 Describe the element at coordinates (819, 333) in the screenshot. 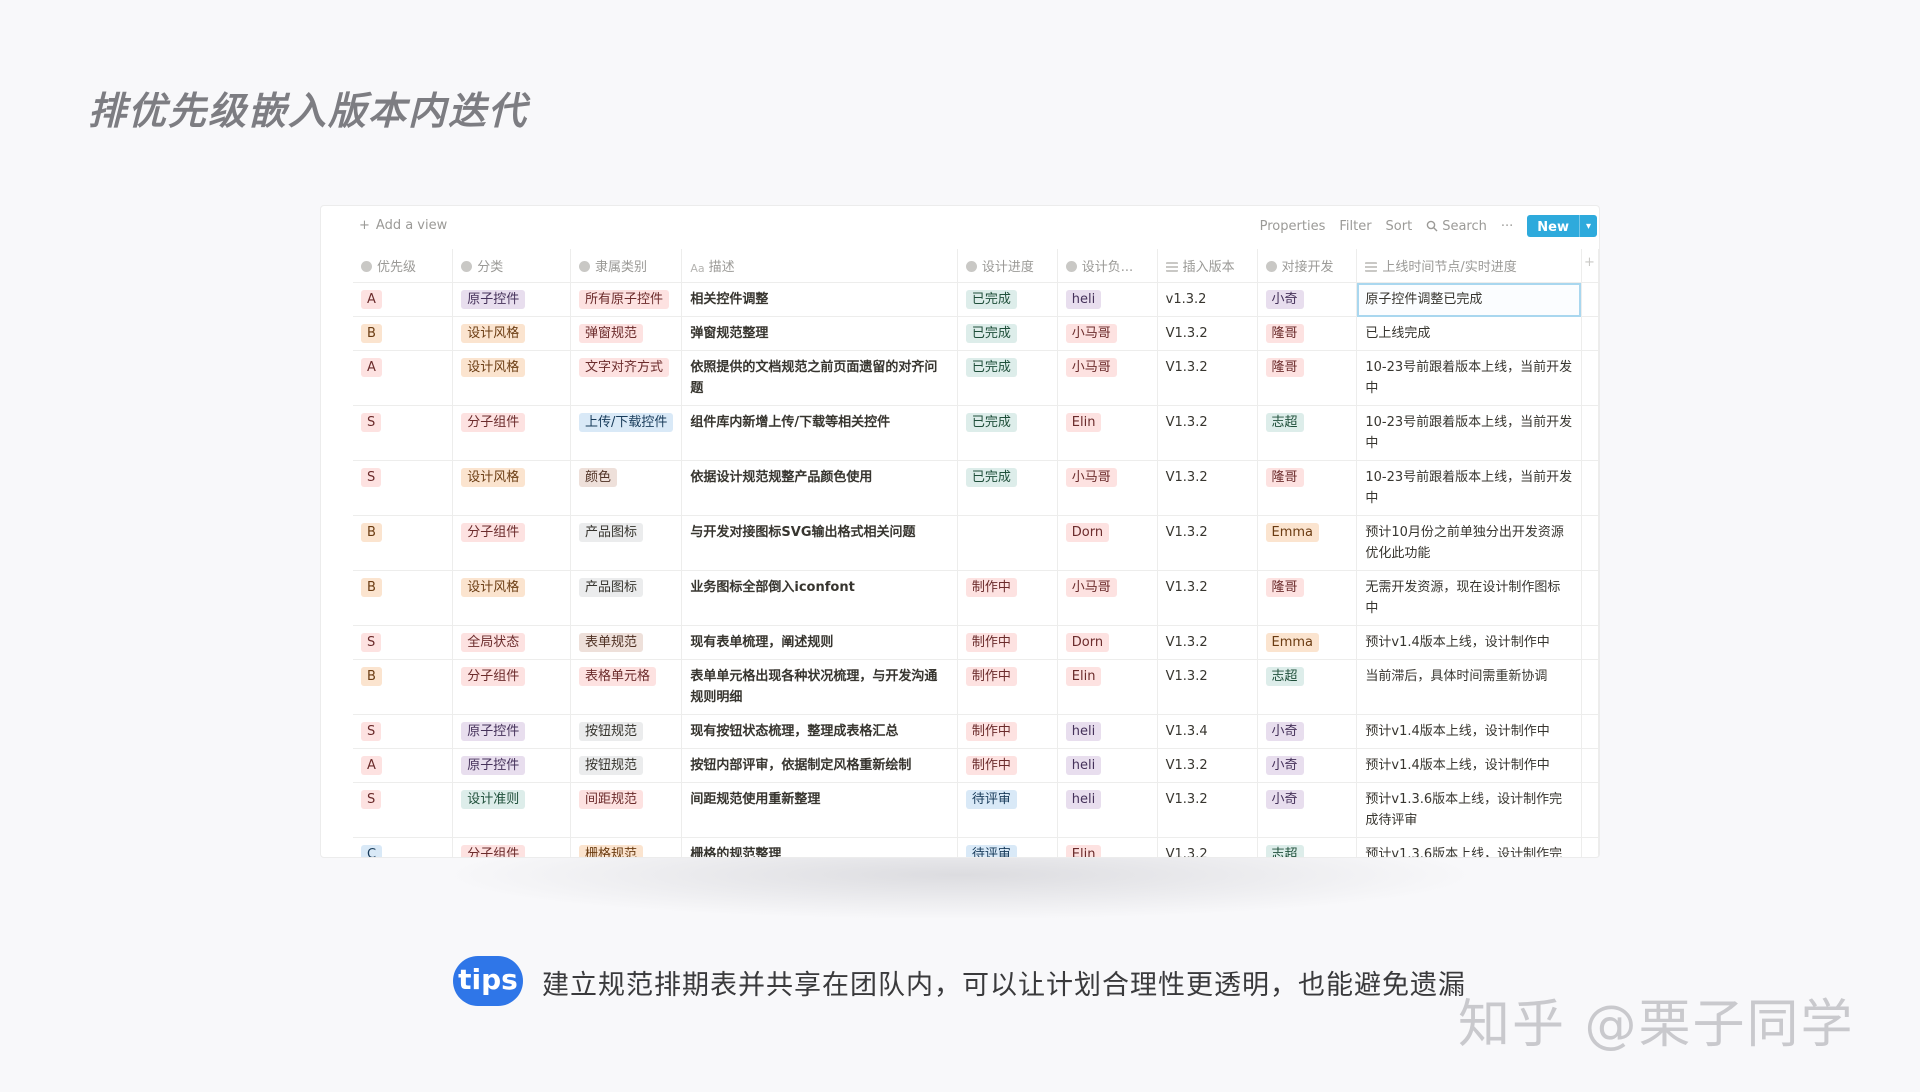

I see `description-cell: 弹窗规范整理` at that location.